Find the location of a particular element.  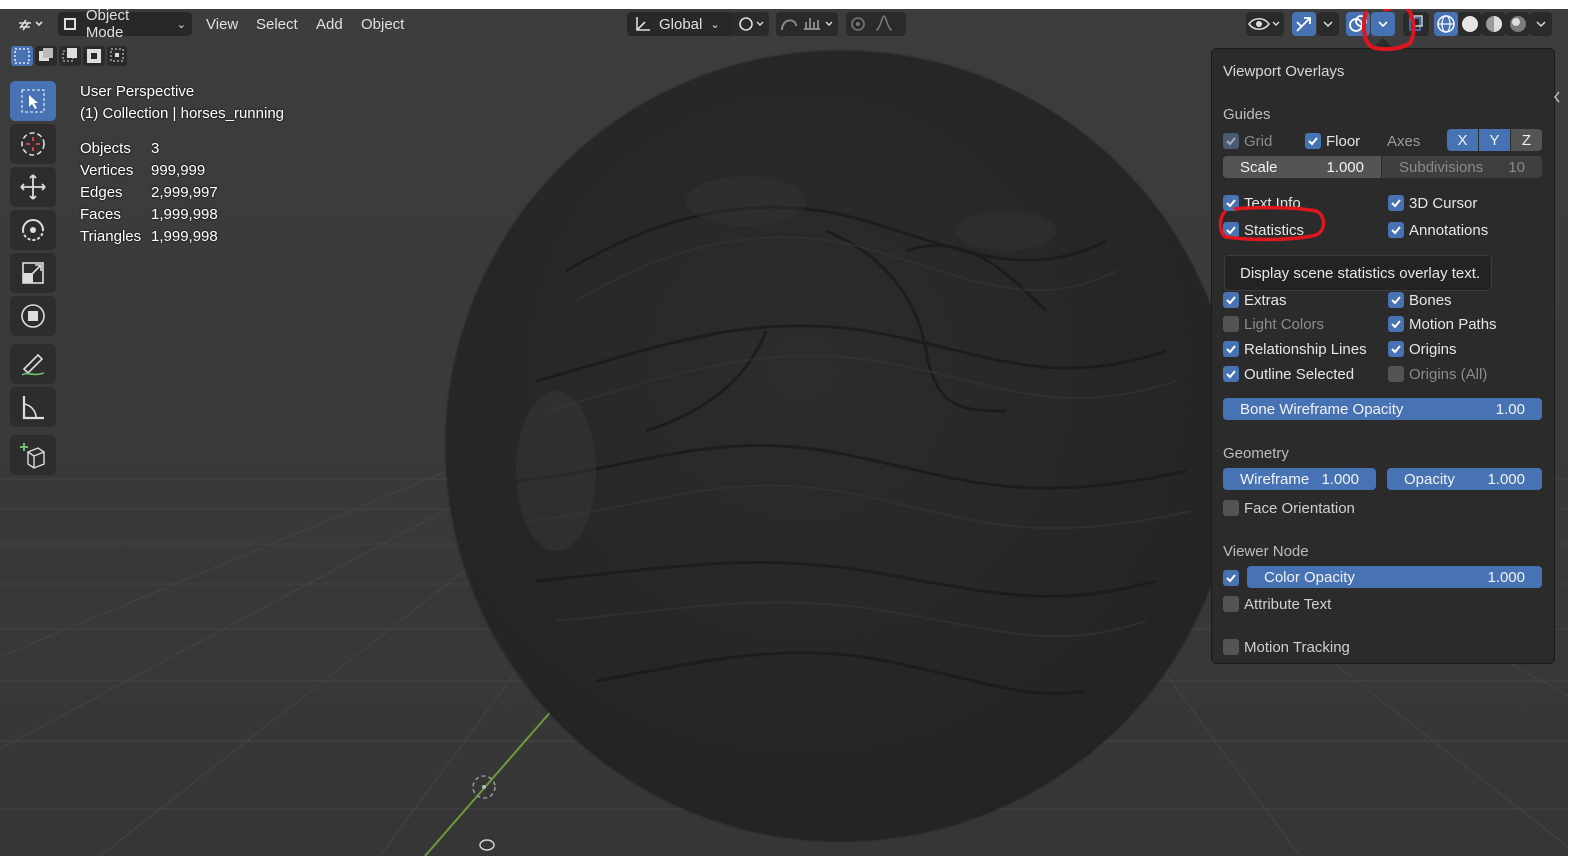

menu-object: Object is located at coordinates (382, 24).